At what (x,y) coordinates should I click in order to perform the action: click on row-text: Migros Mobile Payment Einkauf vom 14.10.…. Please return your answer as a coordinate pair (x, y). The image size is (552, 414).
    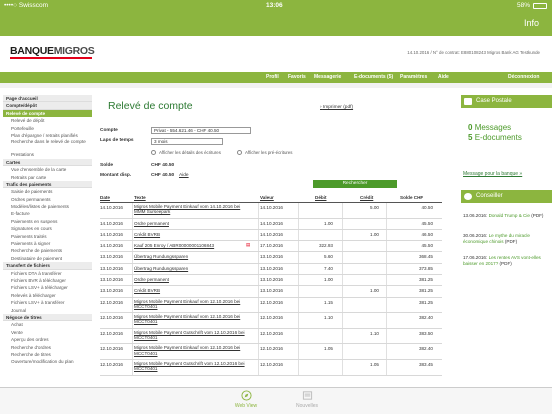
    Looking at the image, I should click on (193, 209).